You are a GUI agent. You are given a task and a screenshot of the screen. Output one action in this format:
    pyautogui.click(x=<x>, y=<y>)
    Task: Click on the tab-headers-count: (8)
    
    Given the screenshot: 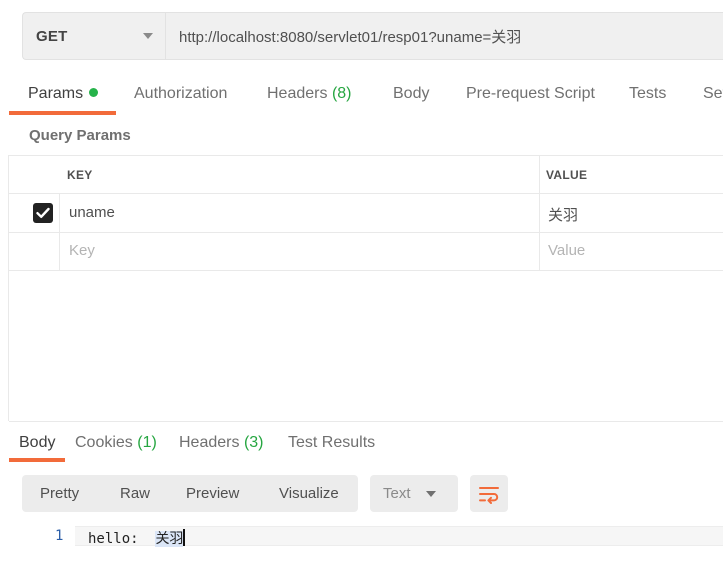 What is the action you would take?
    pyautogui.click(x=341, y=93)
    